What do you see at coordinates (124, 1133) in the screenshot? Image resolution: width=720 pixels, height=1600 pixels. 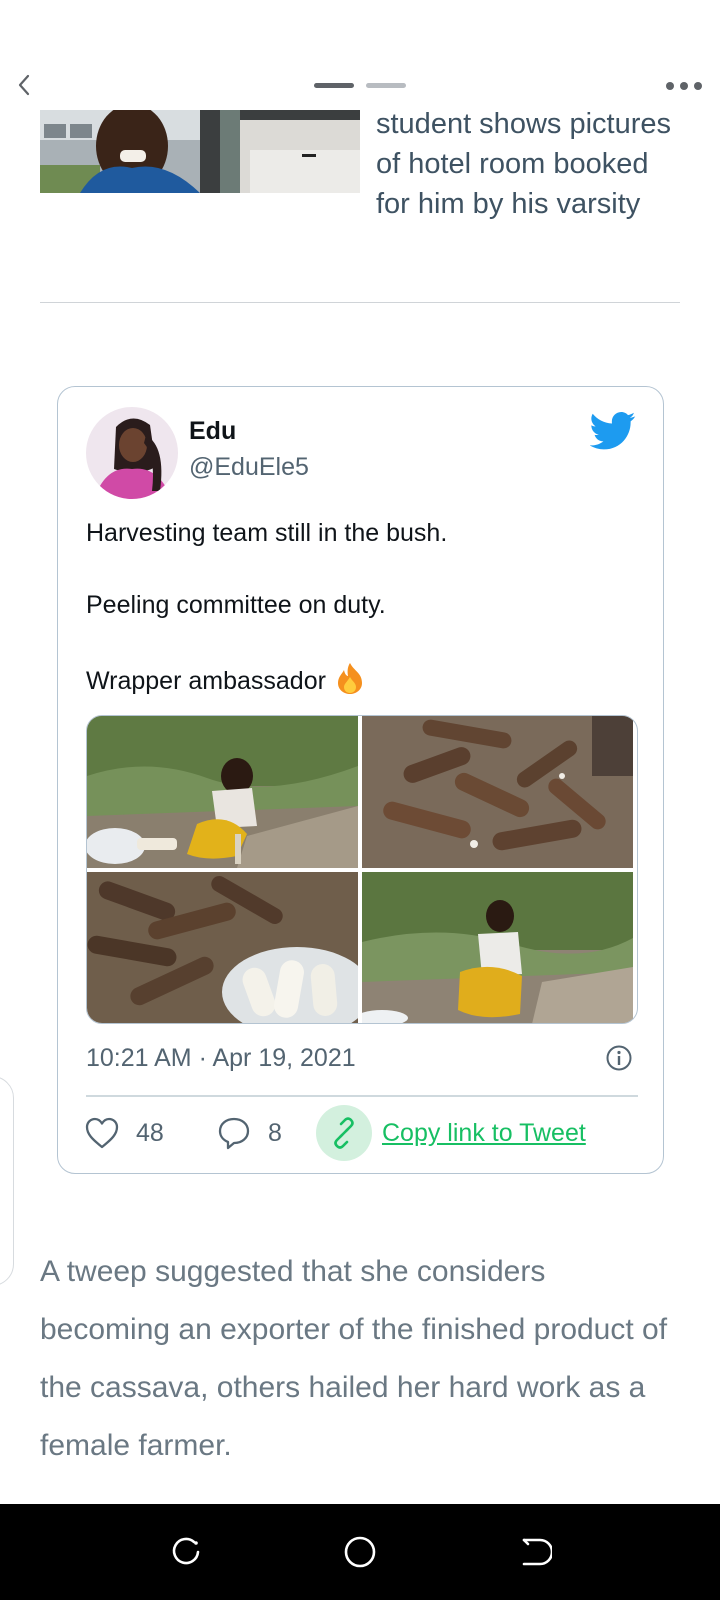 I see `like-button: 48` at bounding box center [124, 1133].